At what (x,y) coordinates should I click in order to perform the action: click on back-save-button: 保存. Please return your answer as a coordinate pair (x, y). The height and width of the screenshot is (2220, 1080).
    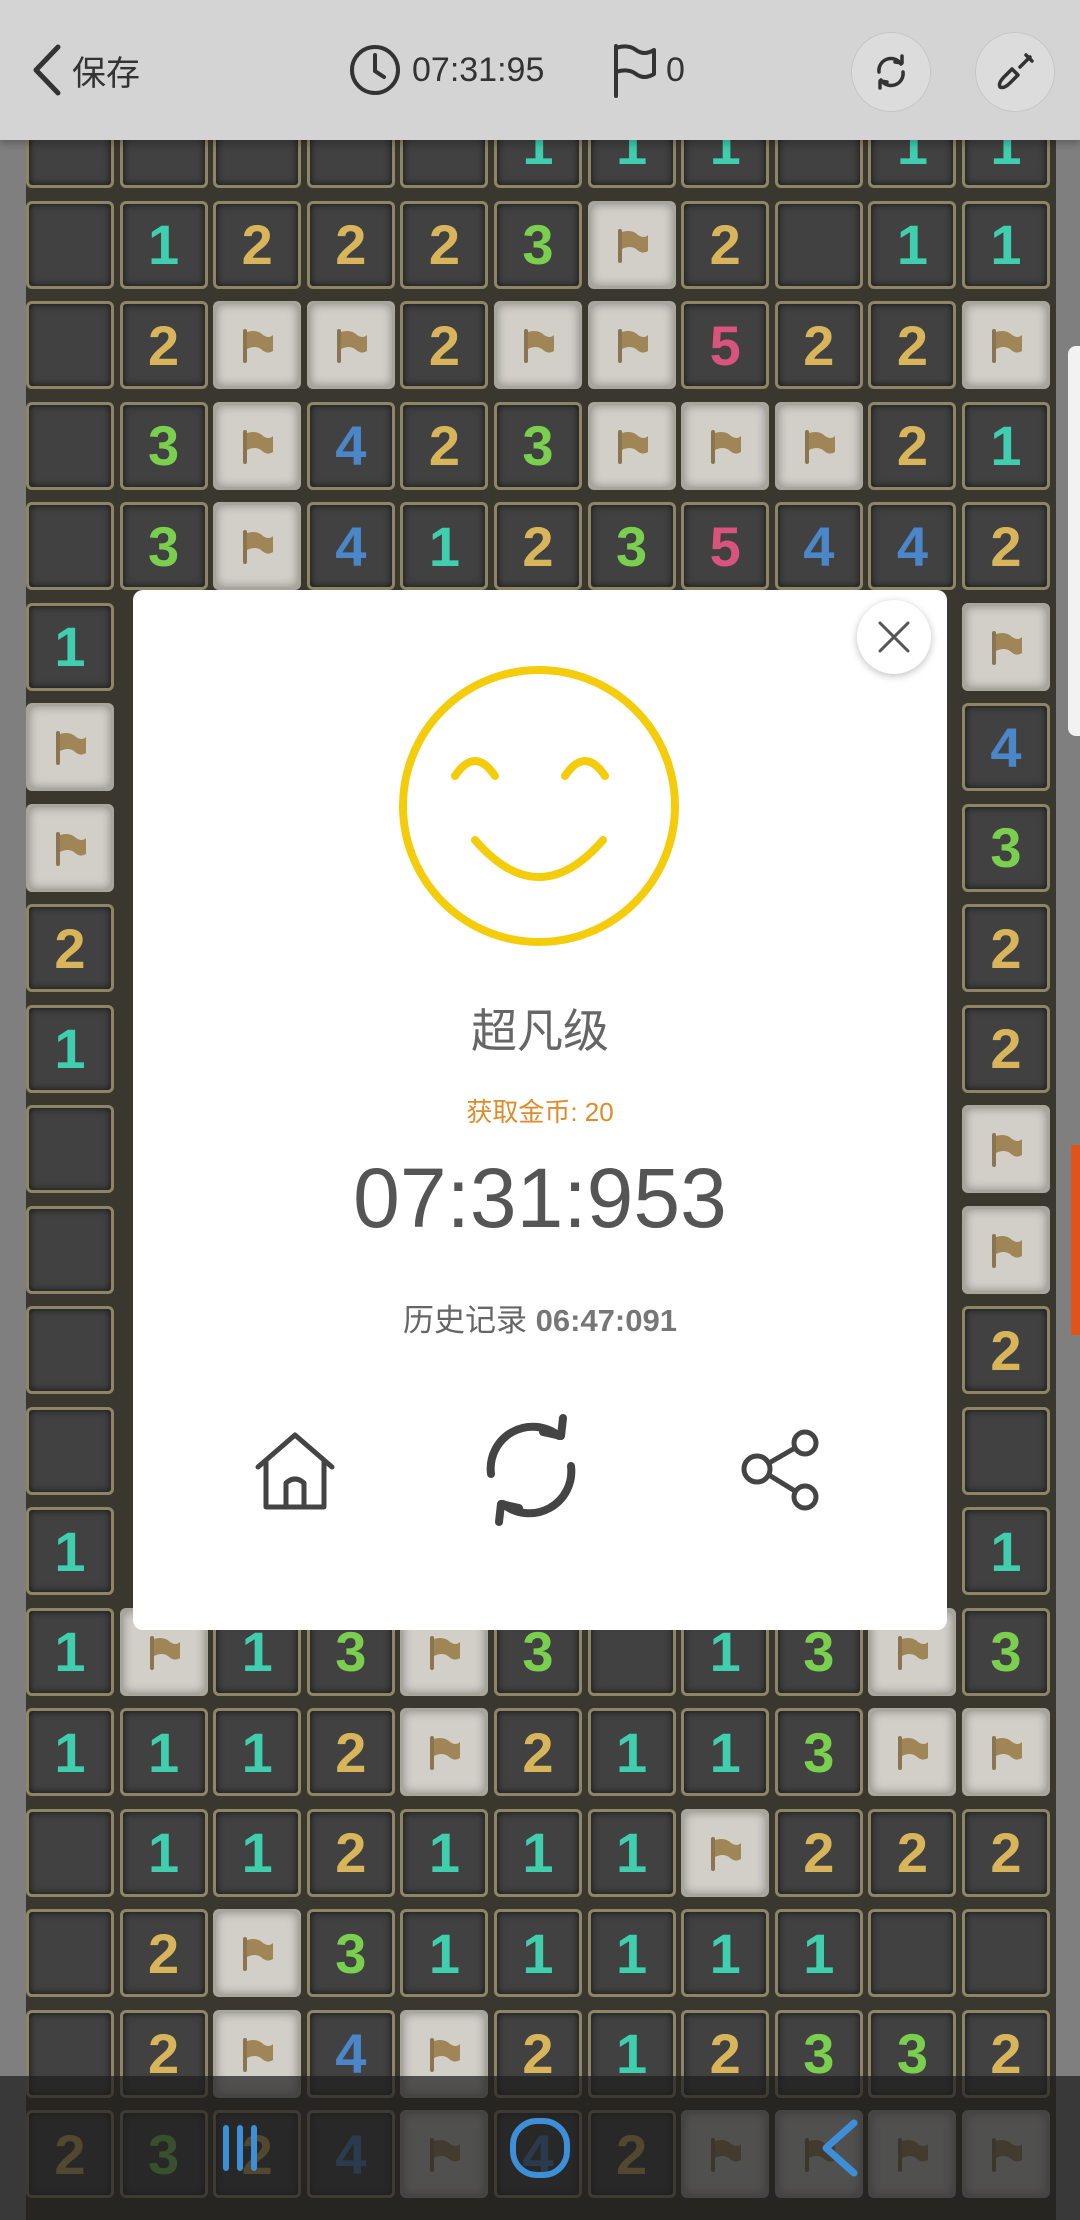
    Looking at the image, I should click on (85, 70).